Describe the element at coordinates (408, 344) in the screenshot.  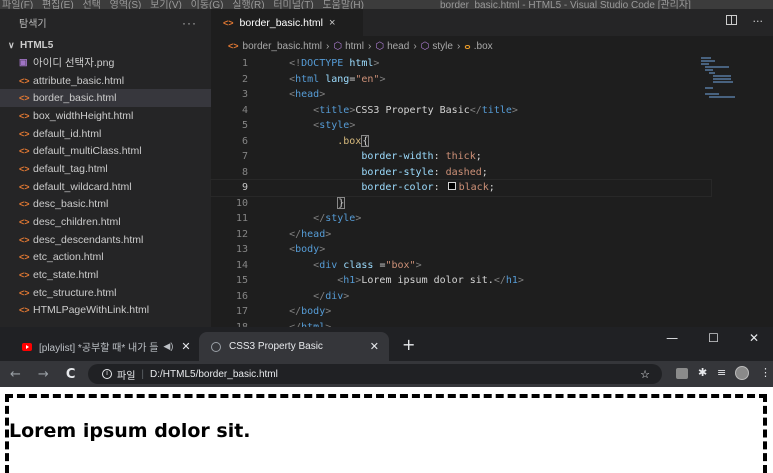
I see `new-tab-icon: +` at that location.